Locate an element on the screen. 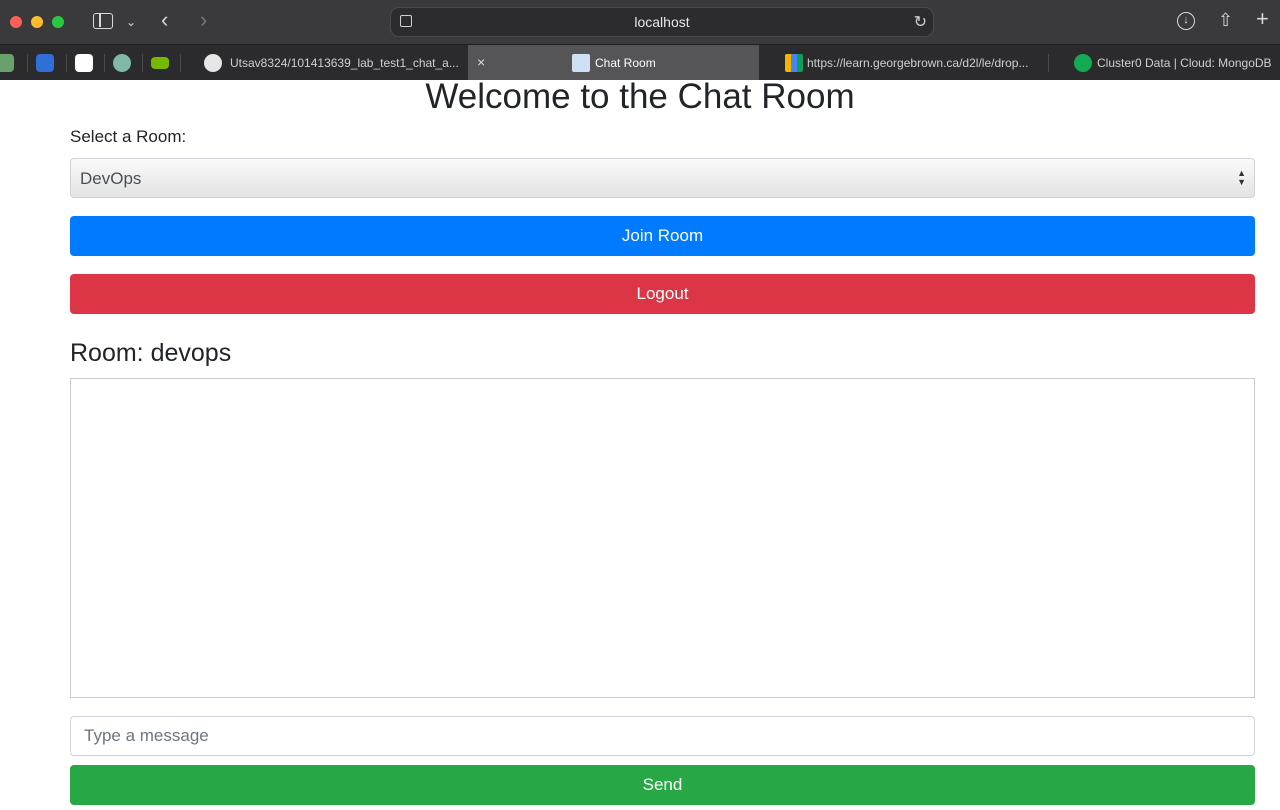 Image resolution: width=1280 pixels, height=810 pixels. tab-label: Chat Room is located at coordinates (625, 63).